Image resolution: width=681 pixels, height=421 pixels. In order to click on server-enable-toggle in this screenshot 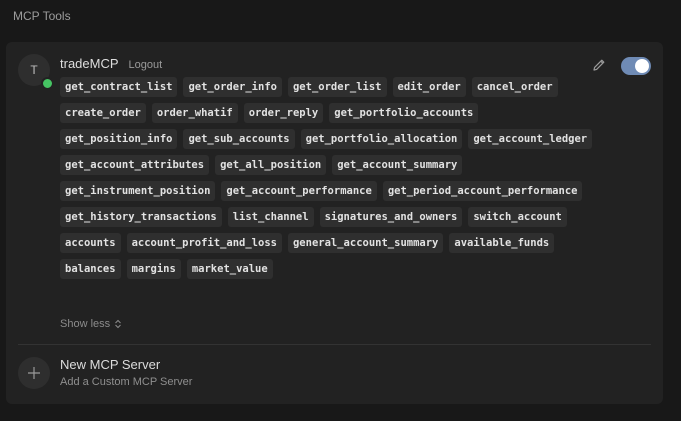, I will do `click(636, 66)`.